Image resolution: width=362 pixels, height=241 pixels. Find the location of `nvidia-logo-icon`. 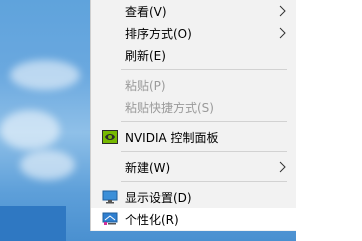

nvidia-logo-icon is located at coordinates (110, 137).